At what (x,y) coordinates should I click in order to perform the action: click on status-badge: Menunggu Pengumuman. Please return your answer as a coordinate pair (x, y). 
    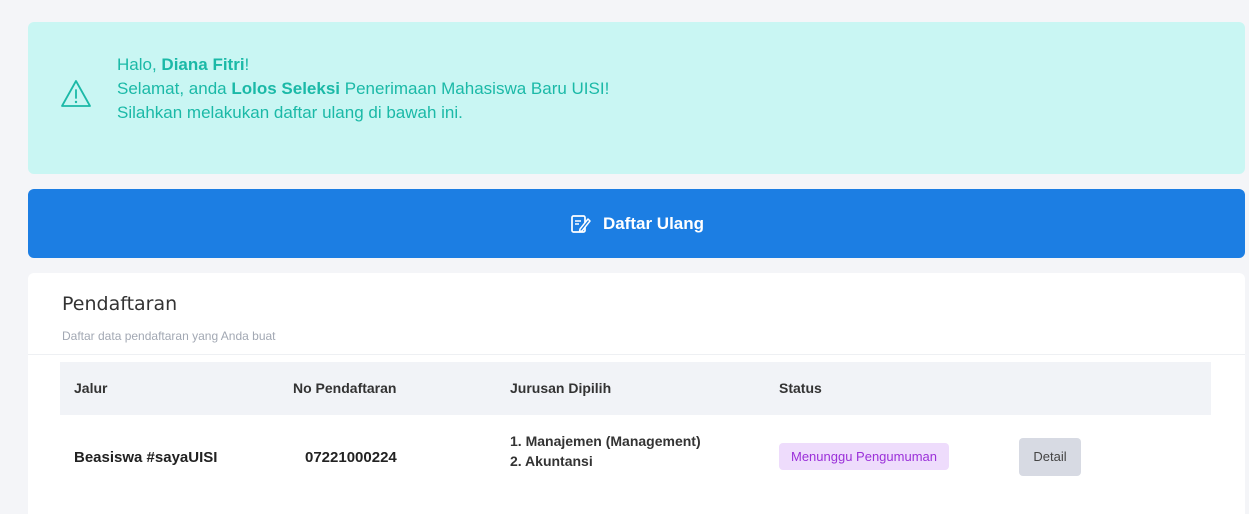
    Looking at the image, I should click on (864, 456).